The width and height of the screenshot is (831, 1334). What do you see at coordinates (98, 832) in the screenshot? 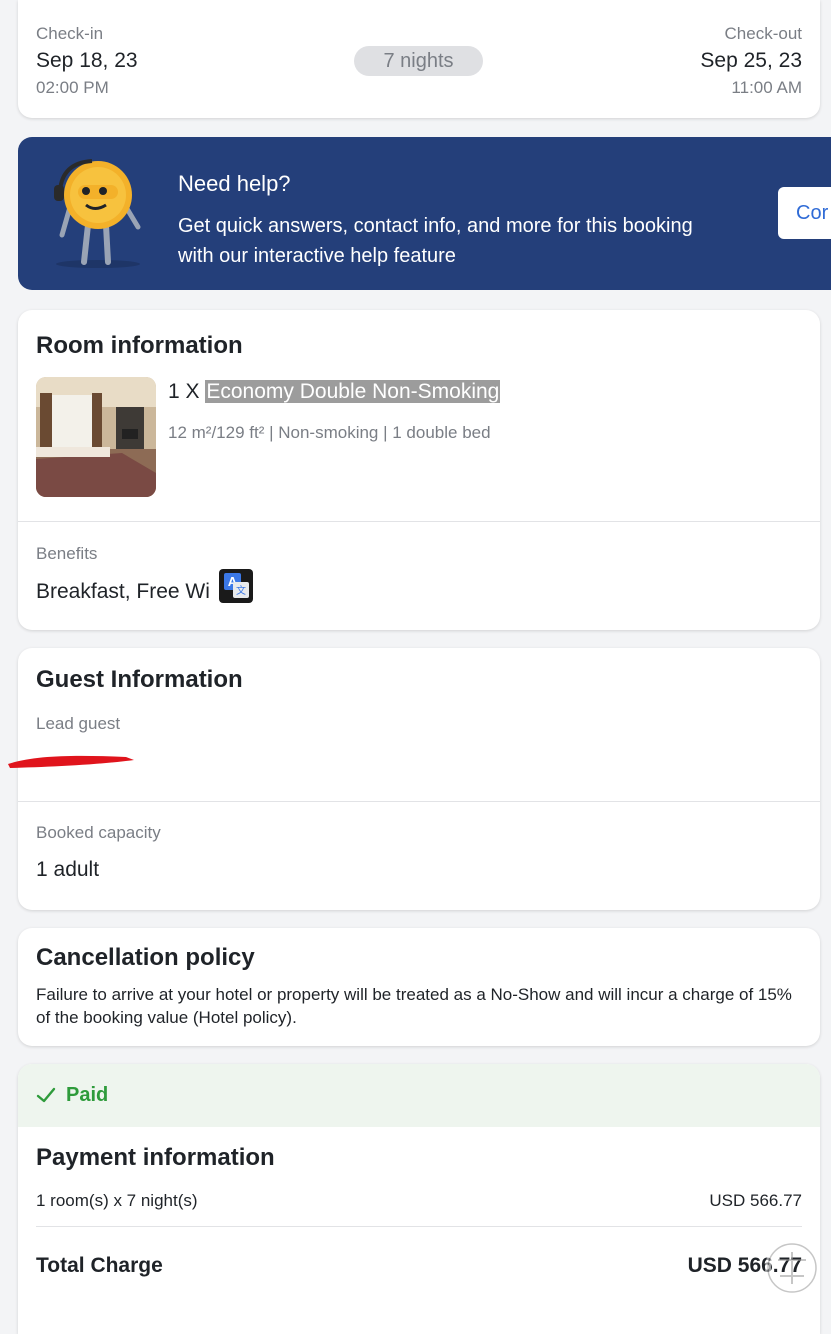
I see `booked-capacity-label: Booked capacity` at bounding box center [98, 832].